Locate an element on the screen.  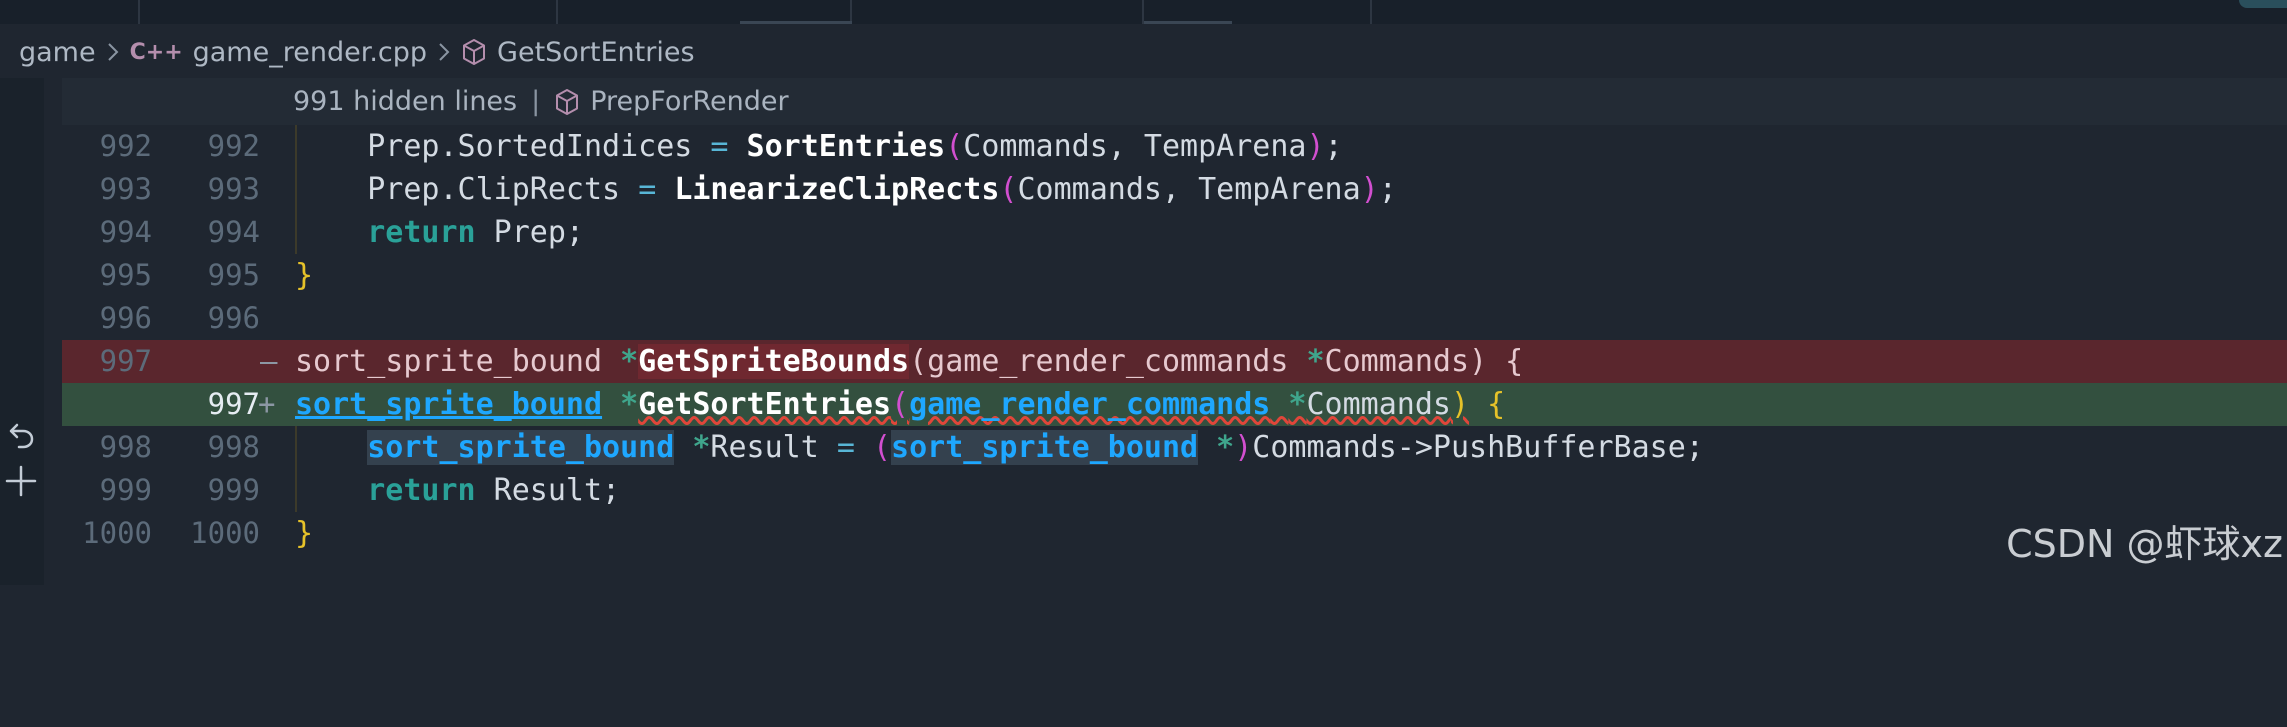
new-line-number: 998 is located at coordinates (233, 447).